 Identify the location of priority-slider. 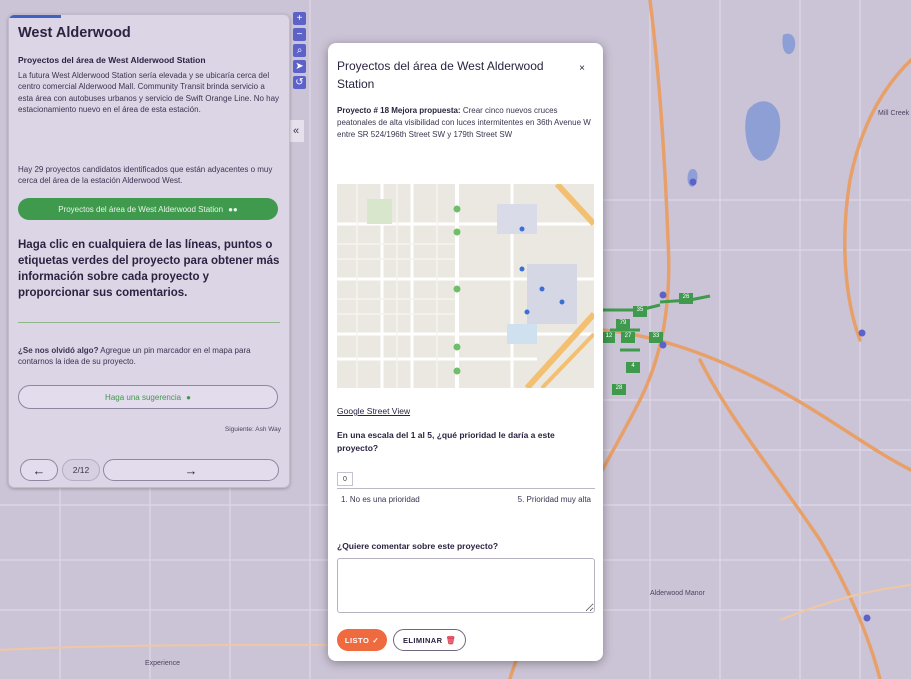
(466, 488).